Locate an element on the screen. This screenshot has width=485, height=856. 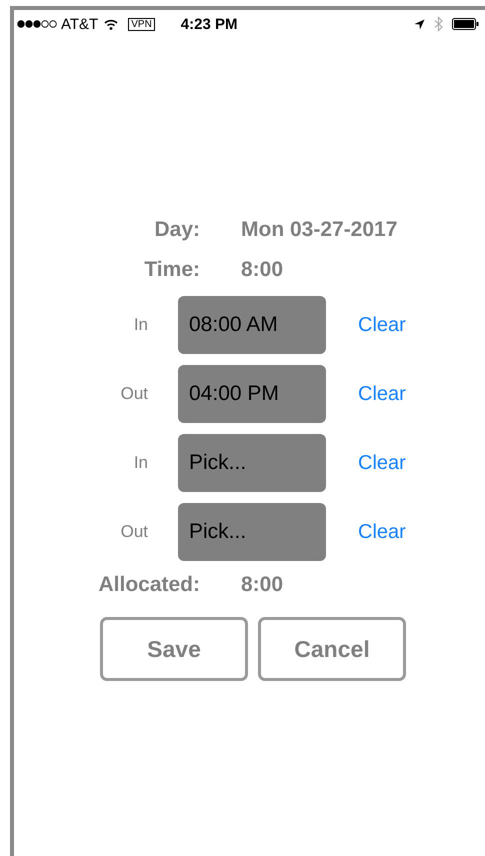
time-picker: 08:00 AM is located at coordinates (252, 325).